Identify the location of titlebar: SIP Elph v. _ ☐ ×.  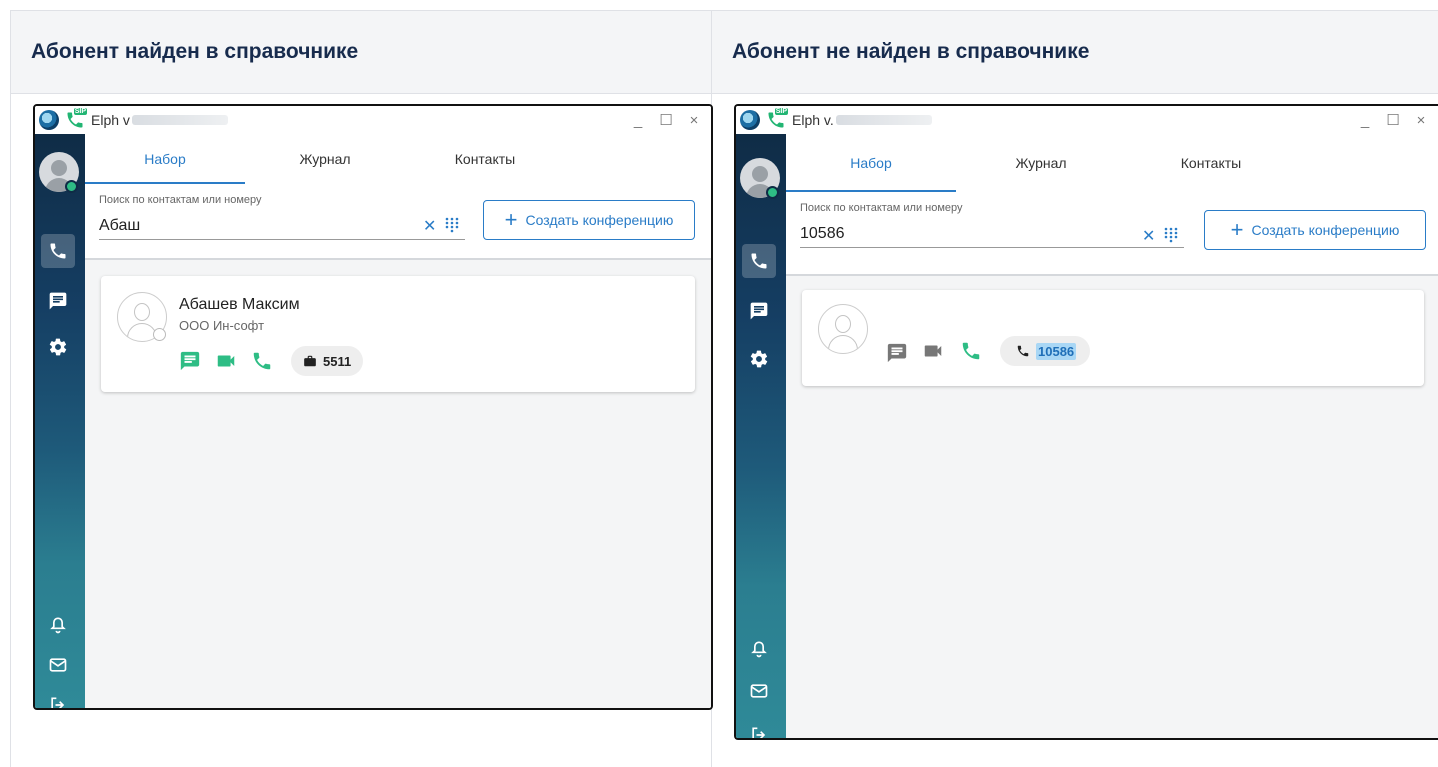
(1087, 120).